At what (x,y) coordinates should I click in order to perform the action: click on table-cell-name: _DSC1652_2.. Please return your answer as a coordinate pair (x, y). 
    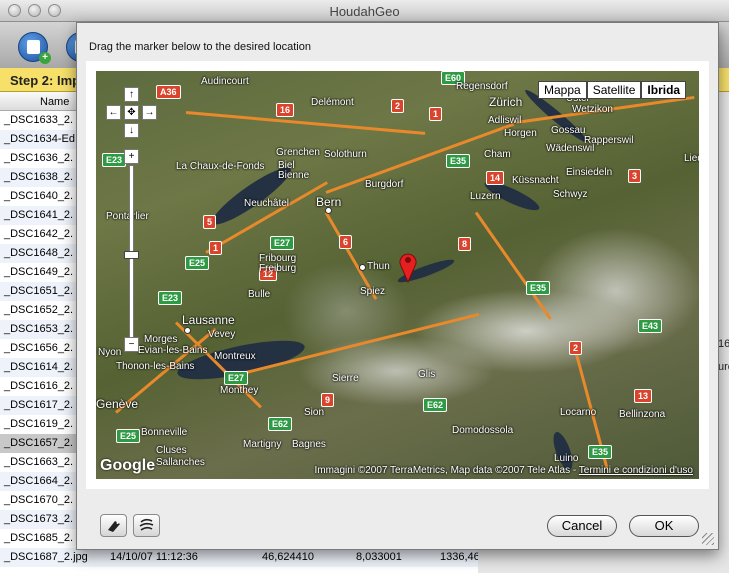
    Looking at the image, I should click on (39, 310).